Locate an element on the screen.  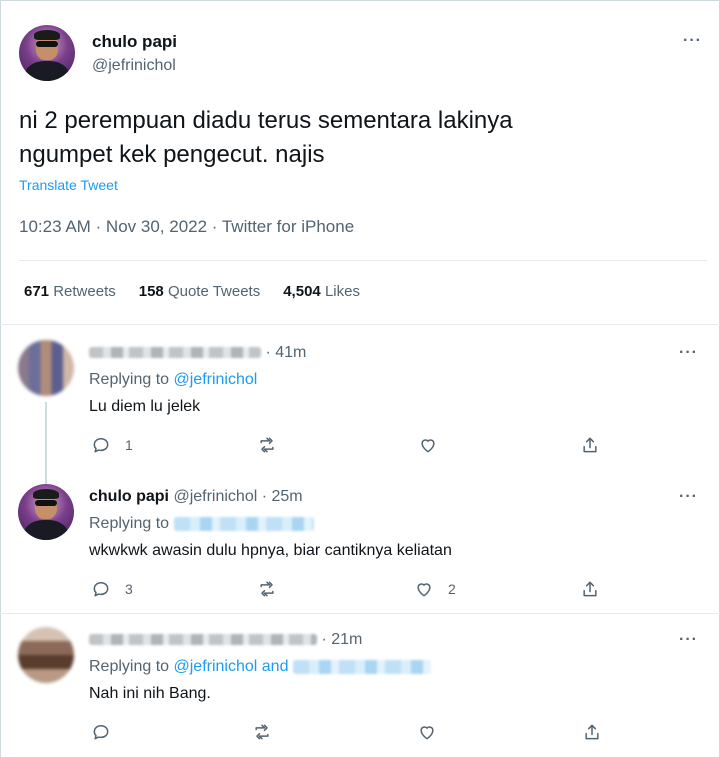
reply-actions is located at coordinates (349, 733).